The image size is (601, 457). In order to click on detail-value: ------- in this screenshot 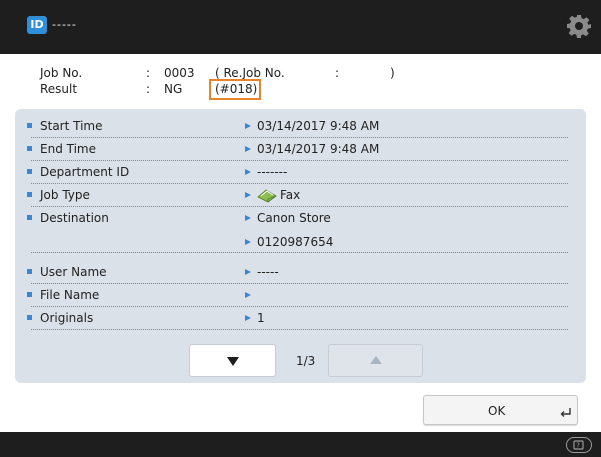, I will do `click(272, 172)`.